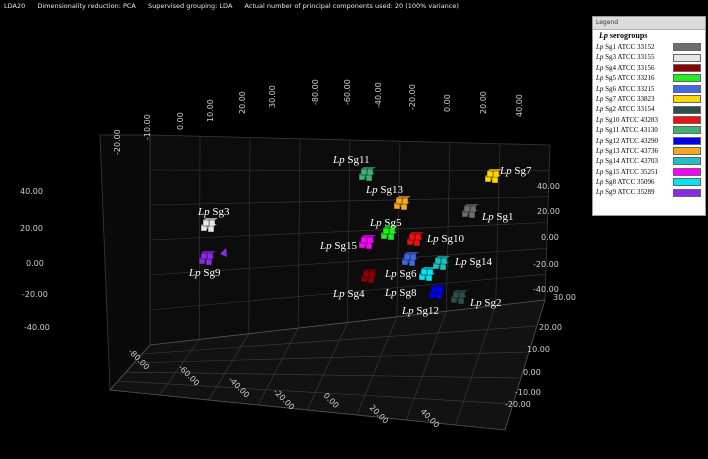 This screenshot has width=708, height=459. Describe the element at coordinates (649, 109) in the screenshot. I see `legend-item: Lp Sg2 ATCC 33154` at that location.